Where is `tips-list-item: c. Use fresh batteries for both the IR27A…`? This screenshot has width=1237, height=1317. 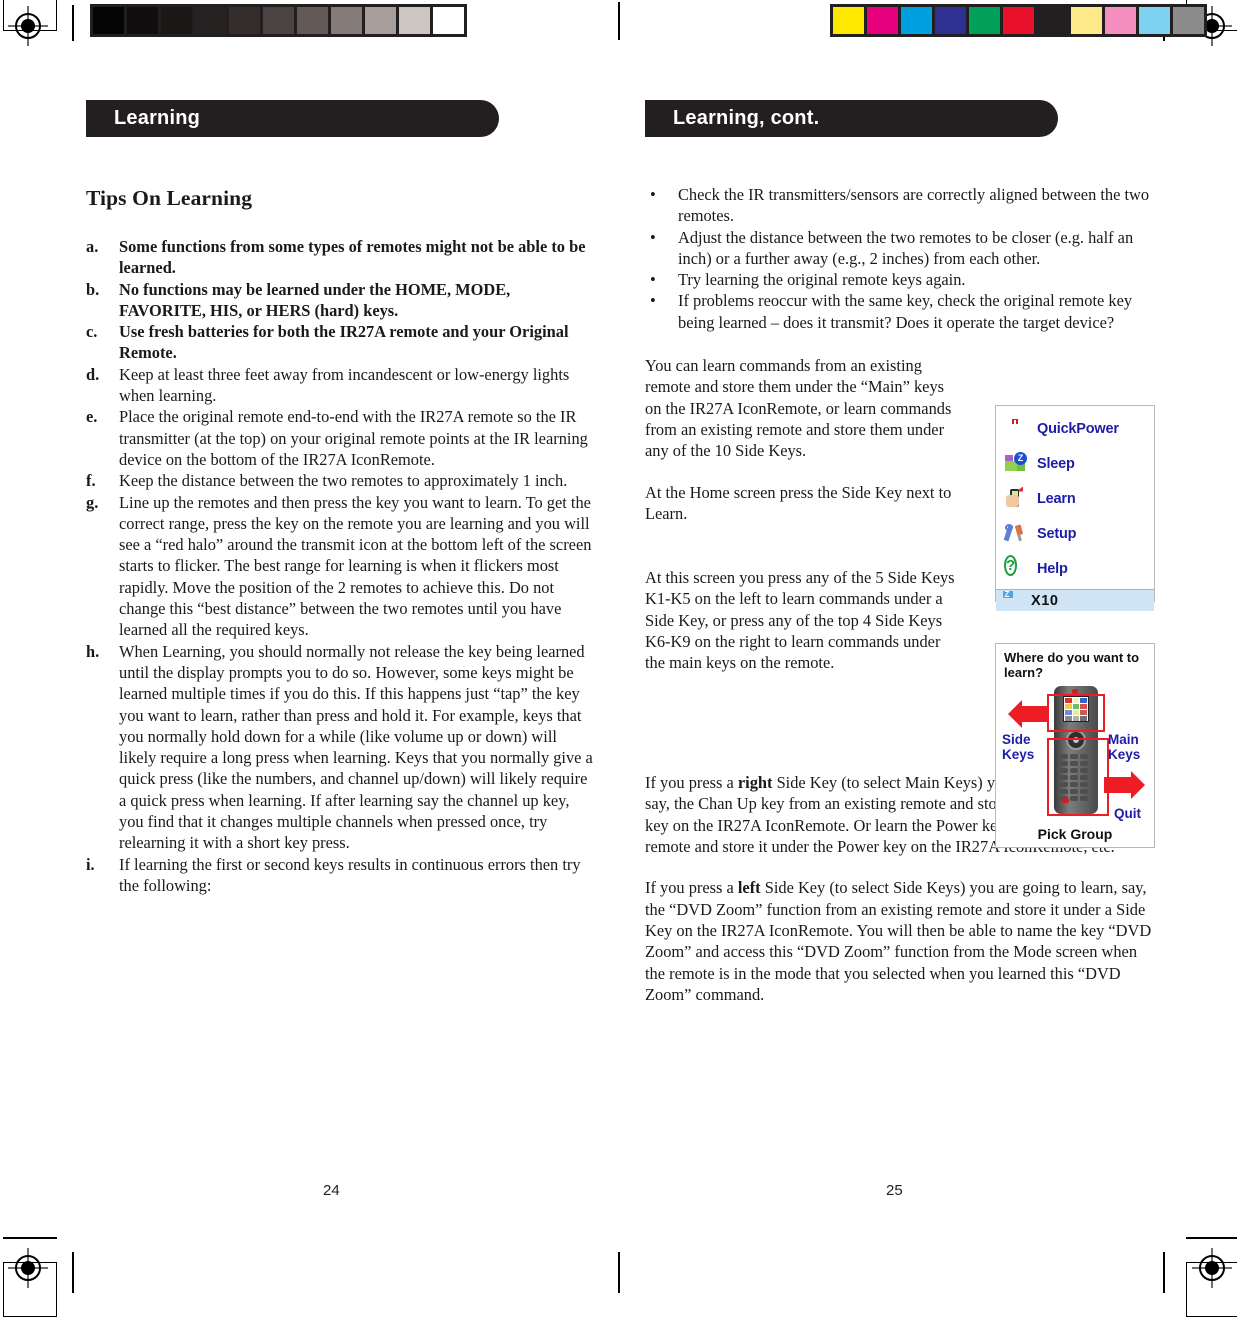 tips-list-item: c. Use fresh batteries for both the IR27A… is located at coordinates (341, 342).